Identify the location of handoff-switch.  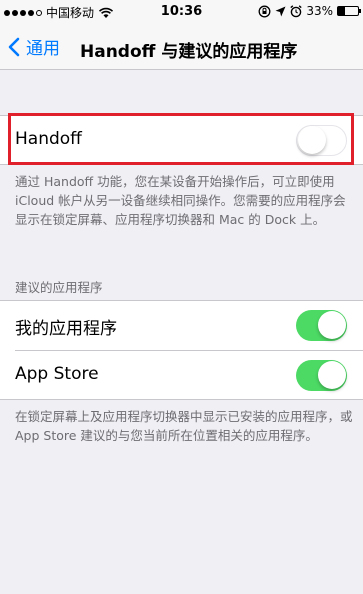
(321, 140).